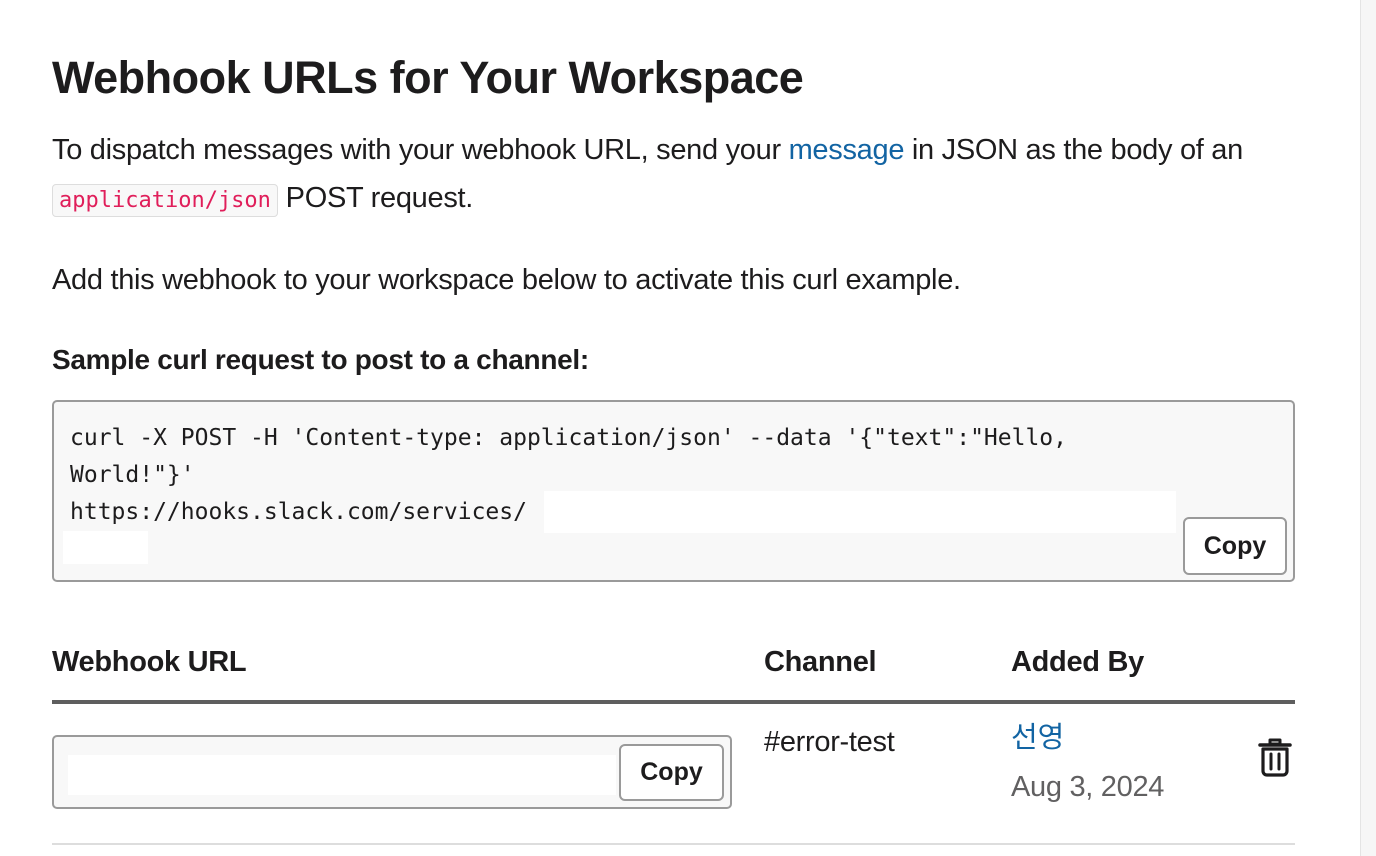  Describe the element at coordinates (829, 742) in the screenshot. I see `channel-name: #error-test` at that location.